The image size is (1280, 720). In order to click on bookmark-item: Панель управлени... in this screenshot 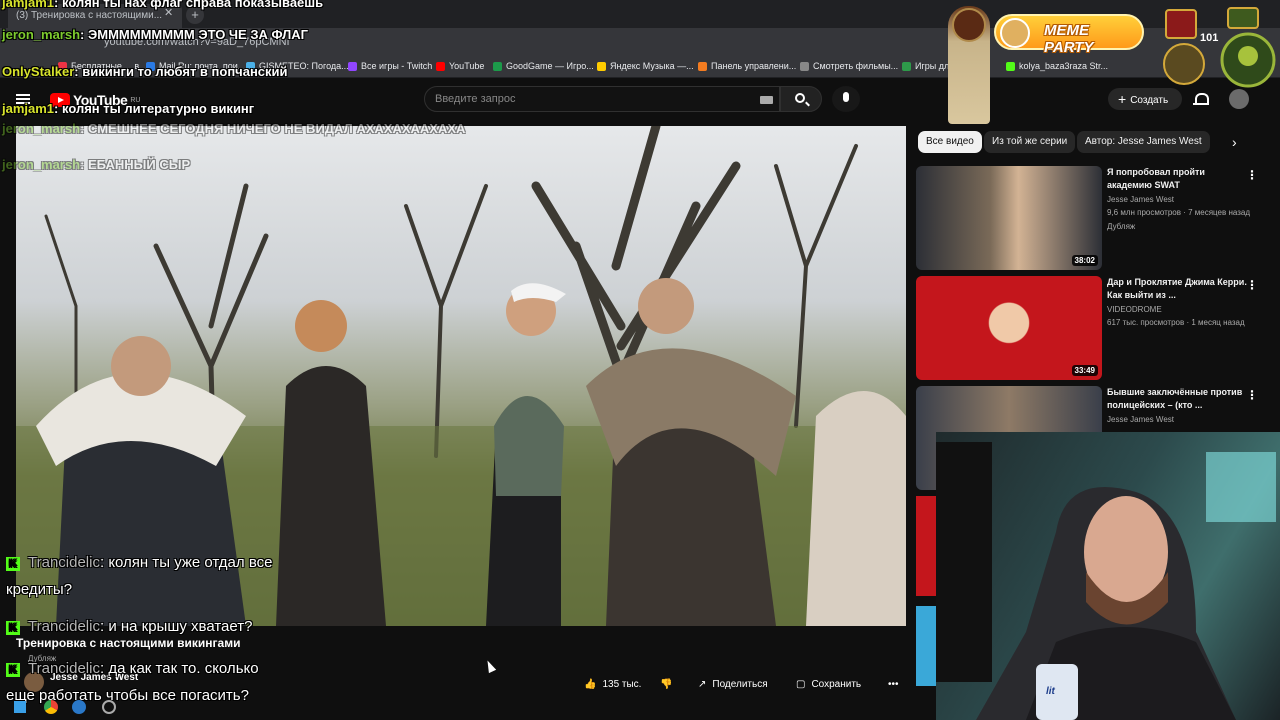, I will do `click(747, 66)`.